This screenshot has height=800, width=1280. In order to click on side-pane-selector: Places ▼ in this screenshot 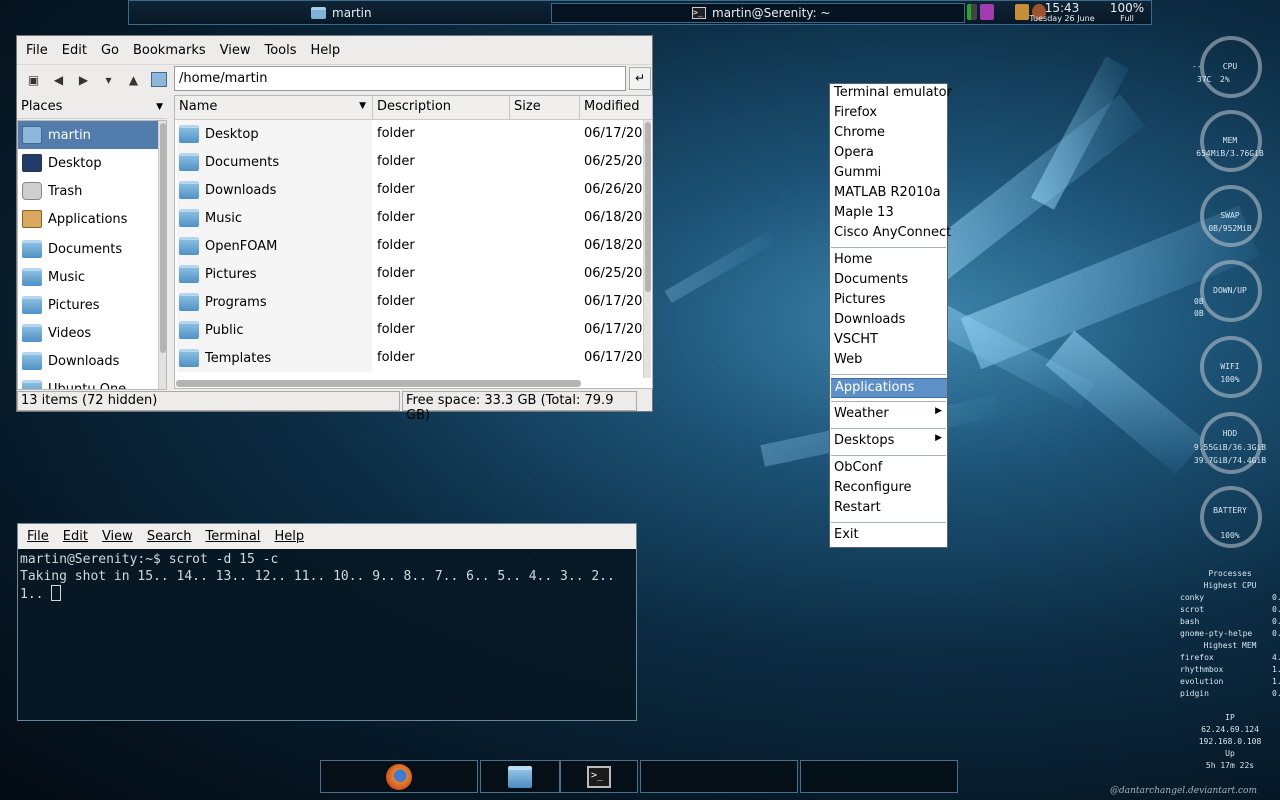, I will do `click(92, 107)`.